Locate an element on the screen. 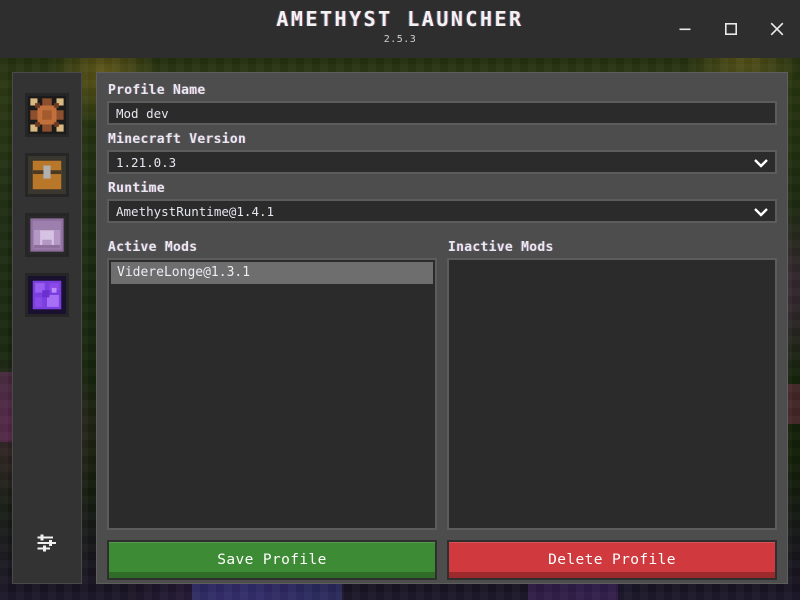  delete-profile-button: Delete Profile is located at coordinates (612, 560).